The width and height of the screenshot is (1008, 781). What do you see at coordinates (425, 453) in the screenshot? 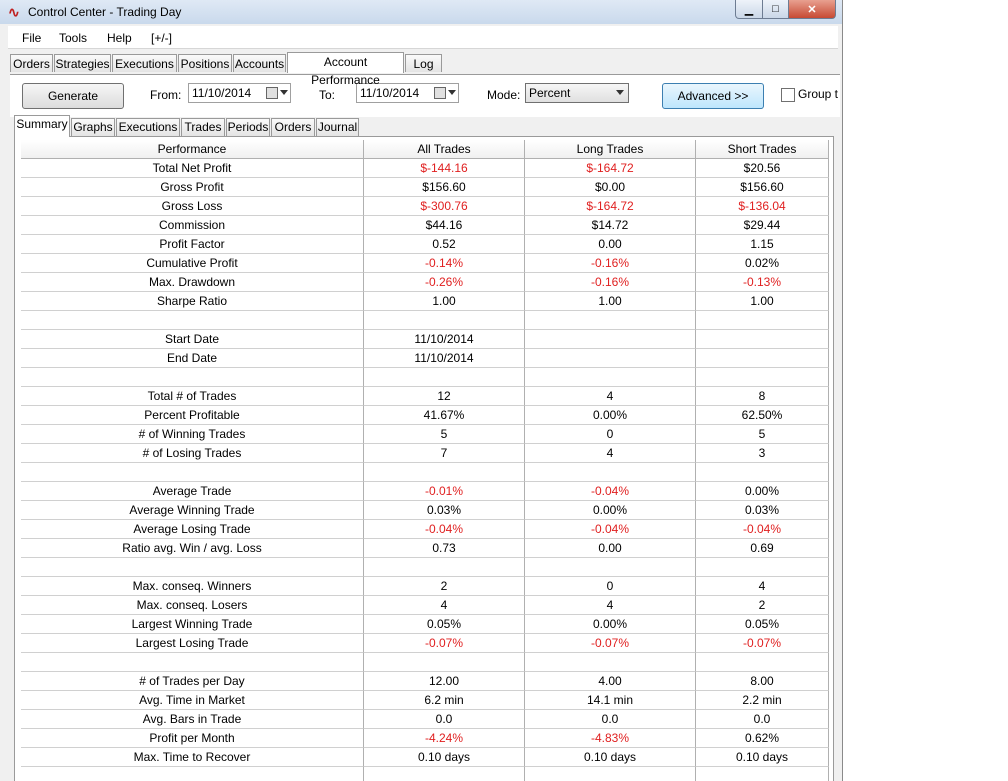
I see `table-row: # of Losing Trades 7 4 3` at bounding box center [425, 453].